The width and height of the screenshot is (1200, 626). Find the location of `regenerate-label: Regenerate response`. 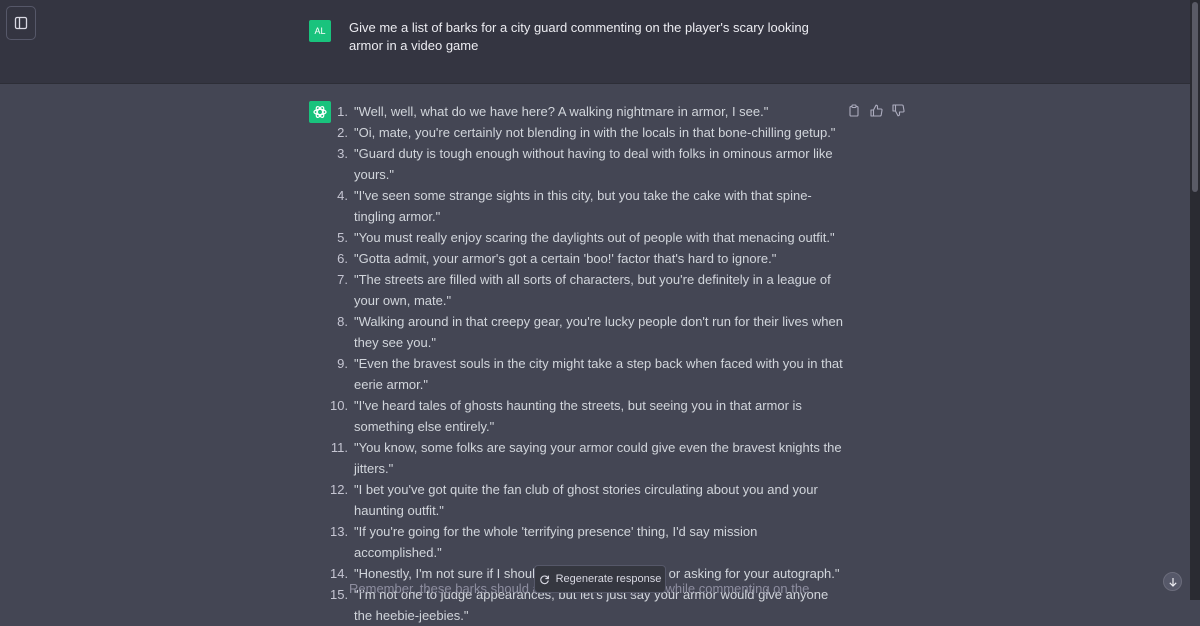

regenerate-label: Regenerate response is located at coordinates (608, 579).